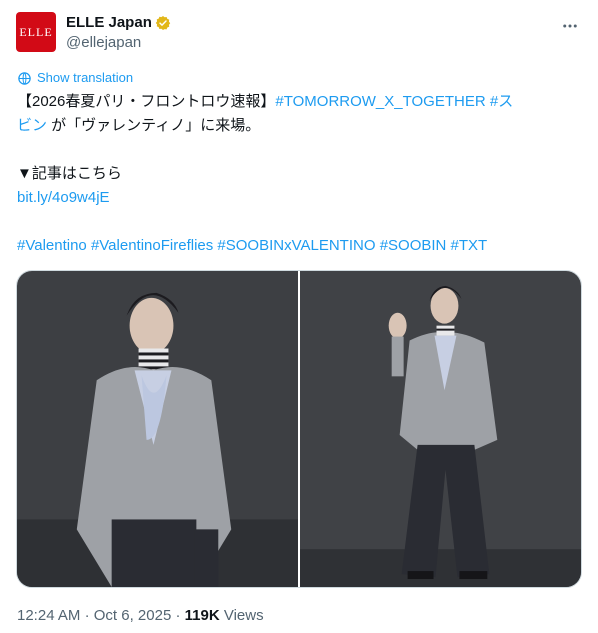 The width and height of the screenshot is (598, 633). Describe the element at coordinates (501, 101) in the screenshot. I see `hashtag-supin-part-1: #ス` at that location.